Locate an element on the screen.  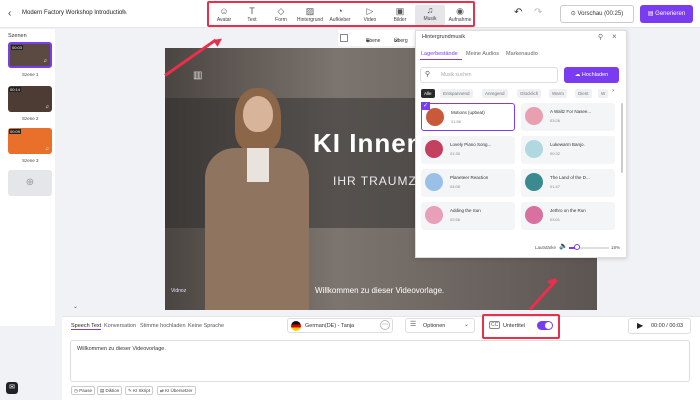
tool-form: ◇ Form is located at coordinates (281, 14).